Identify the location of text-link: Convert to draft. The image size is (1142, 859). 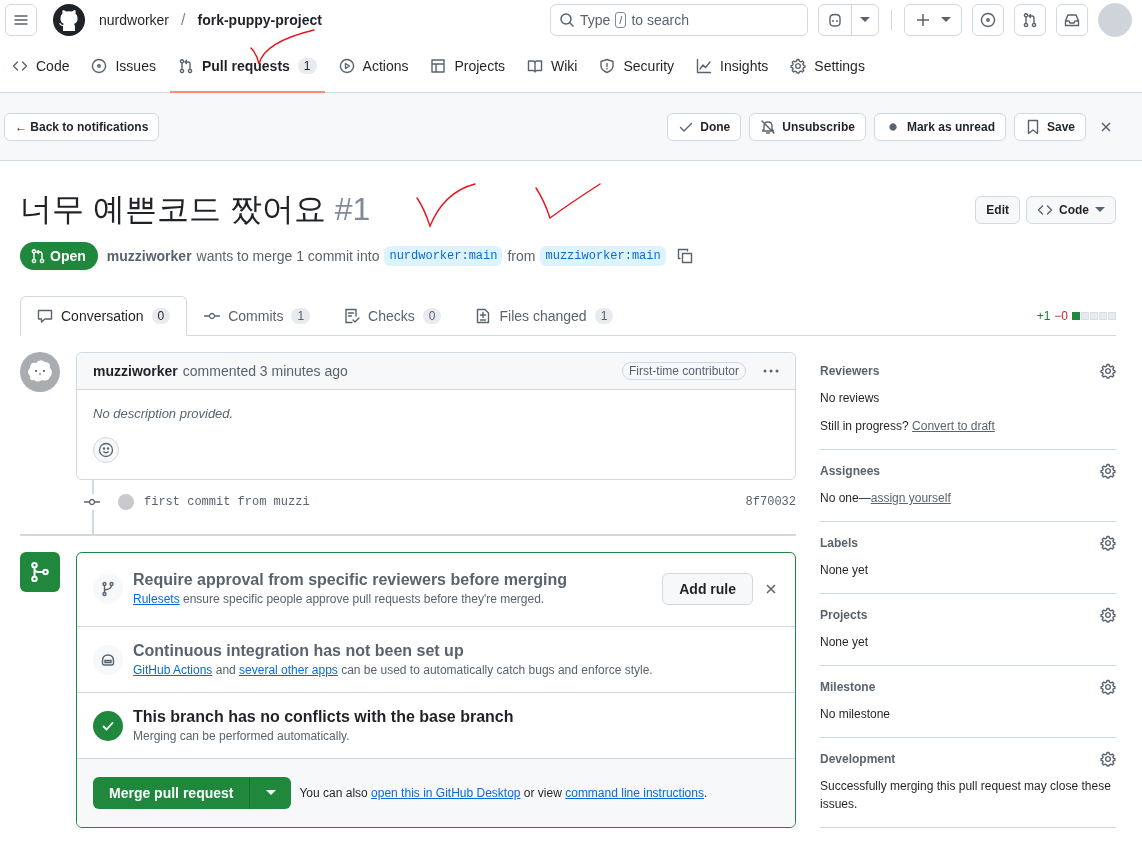
(953, 426).